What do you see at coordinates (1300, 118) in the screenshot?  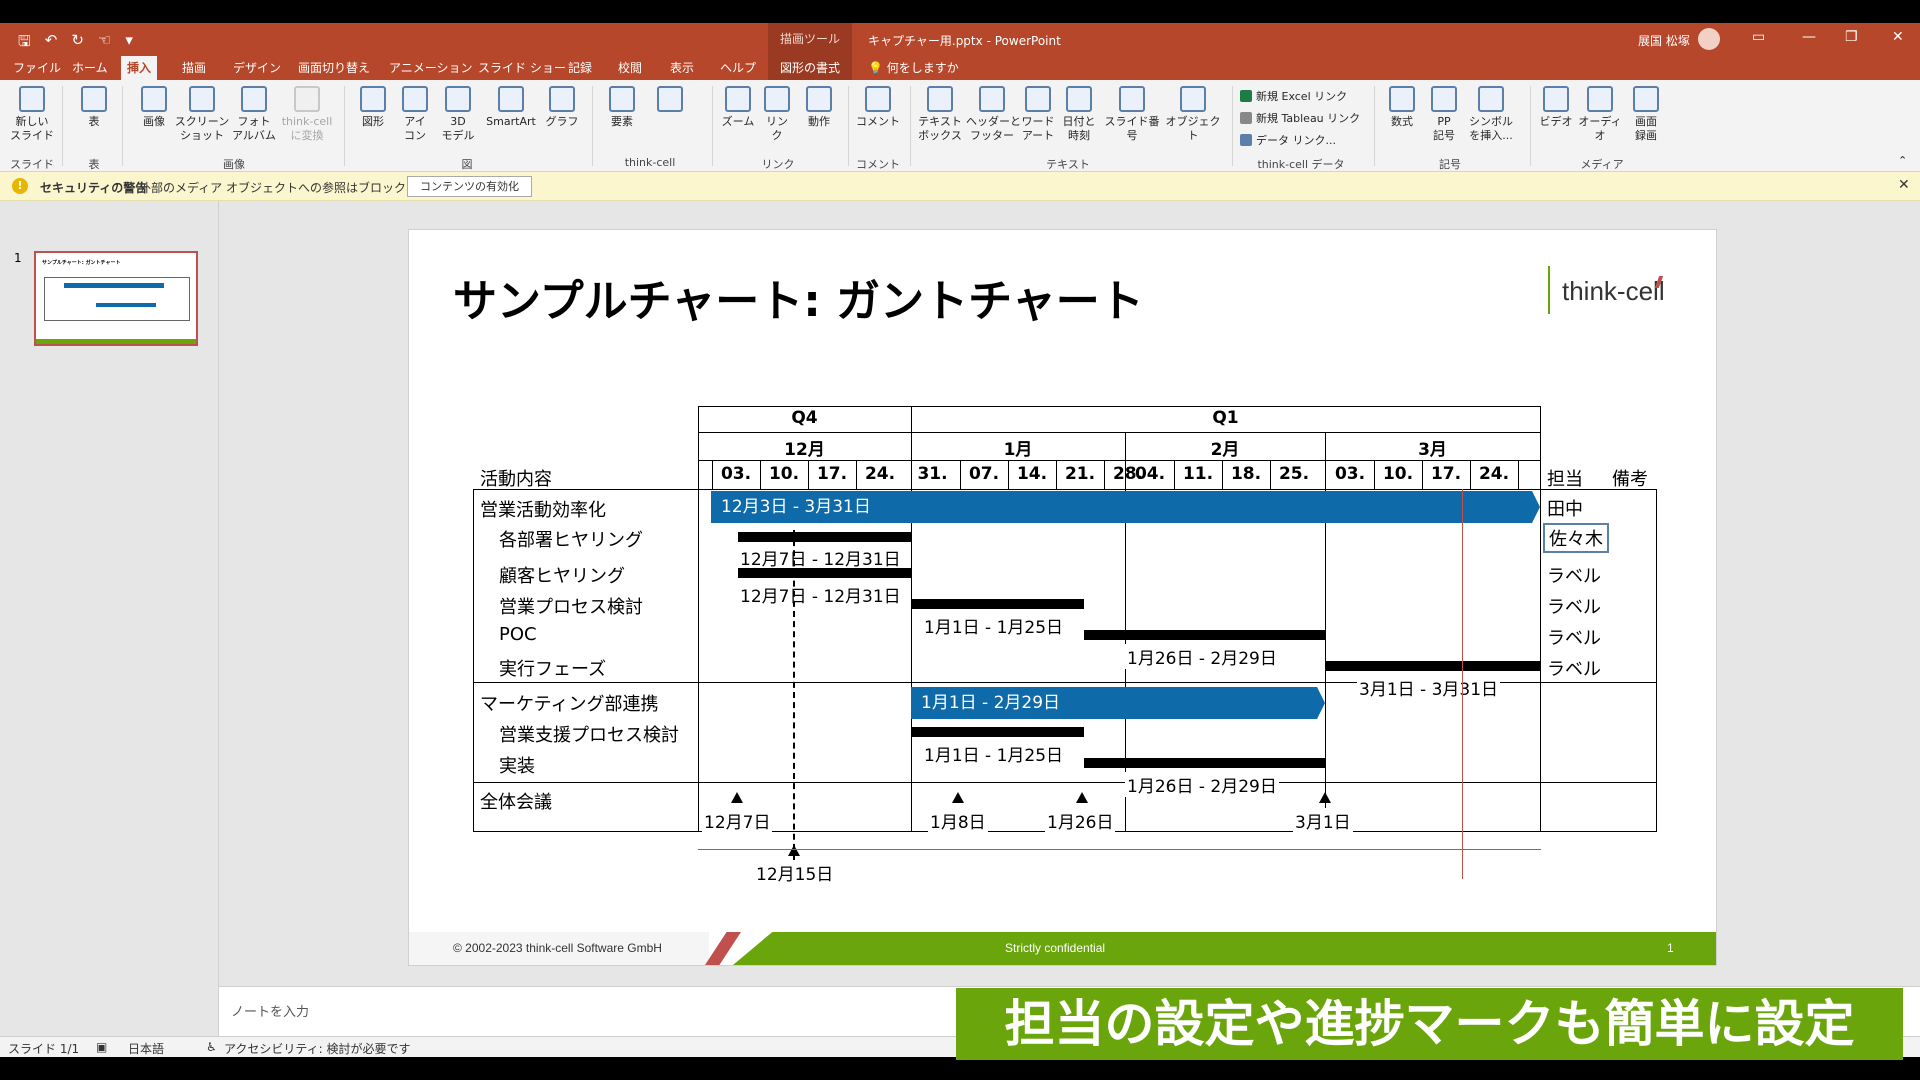 I see `new-tableau-link-button: 新規 Tableau リンク` at bounding box center [1300, 118].